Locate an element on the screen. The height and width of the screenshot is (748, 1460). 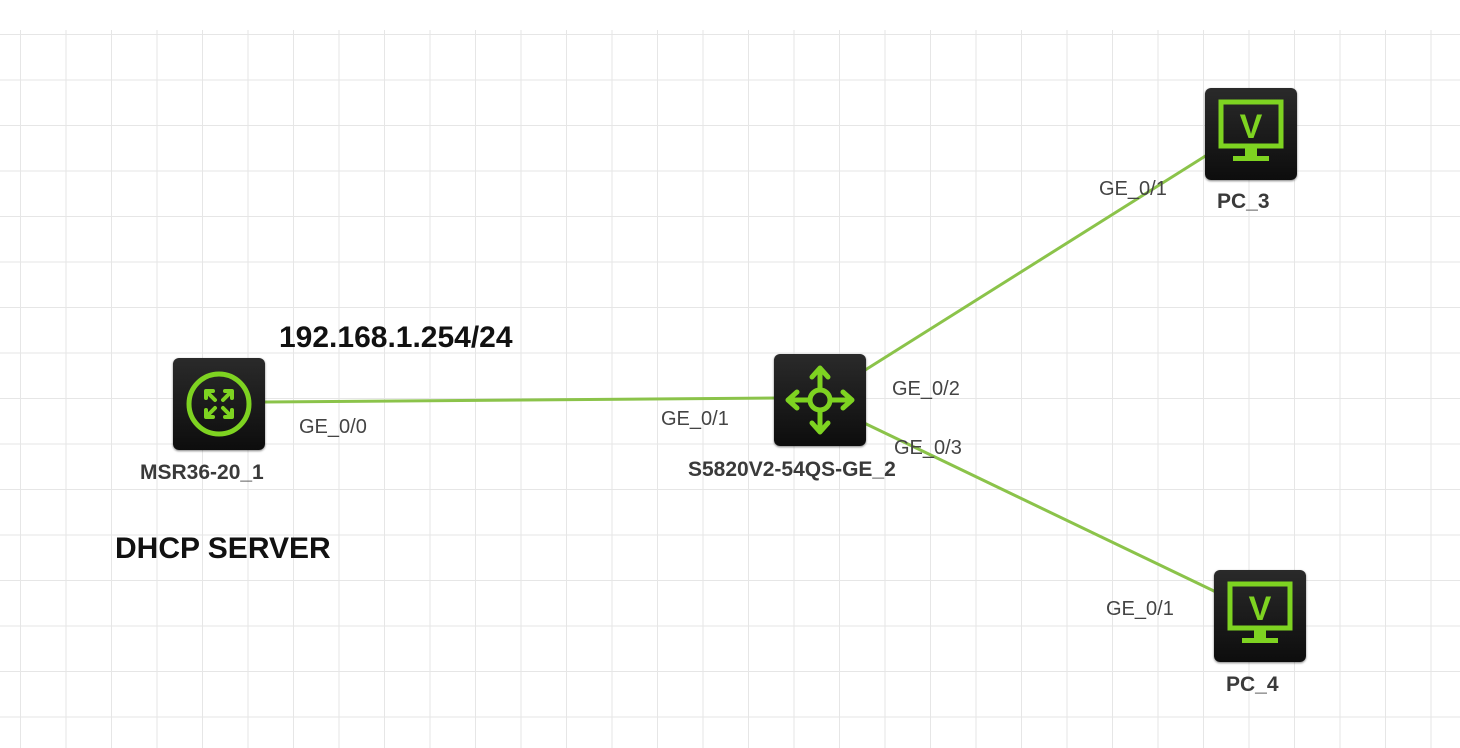
pc3-device: V is located at coordinates (1251, 134).